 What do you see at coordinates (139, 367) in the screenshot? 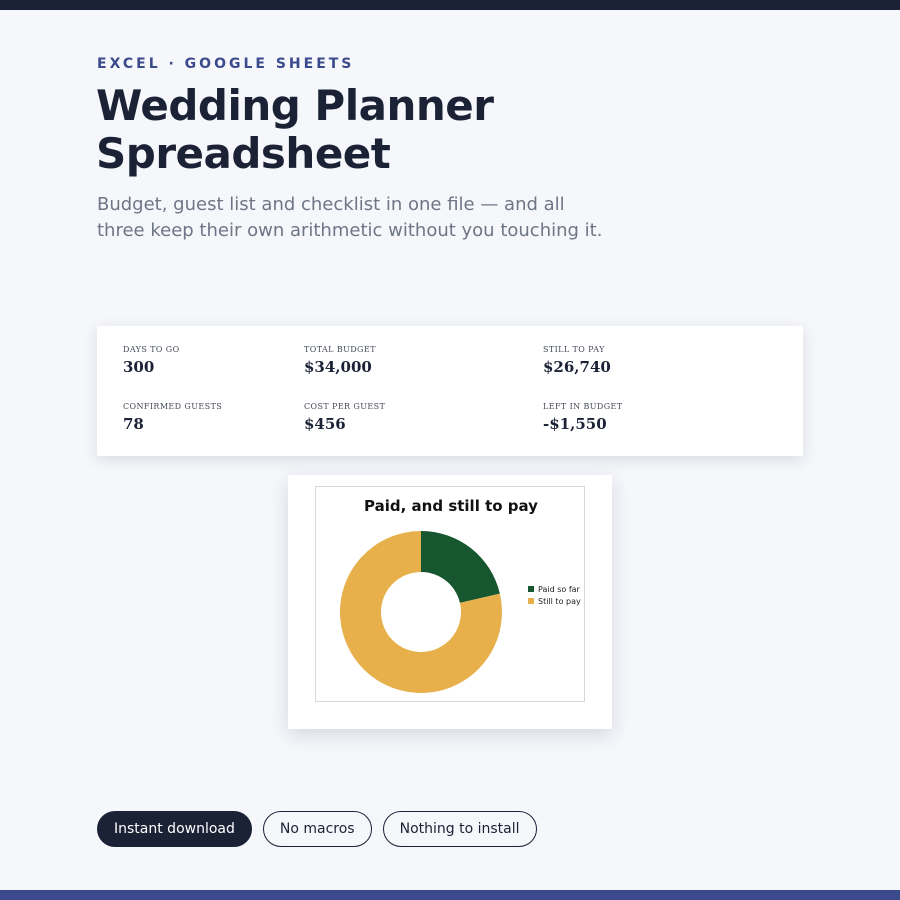
I see `kpi-value: 300` at bounding box center [139, 367].